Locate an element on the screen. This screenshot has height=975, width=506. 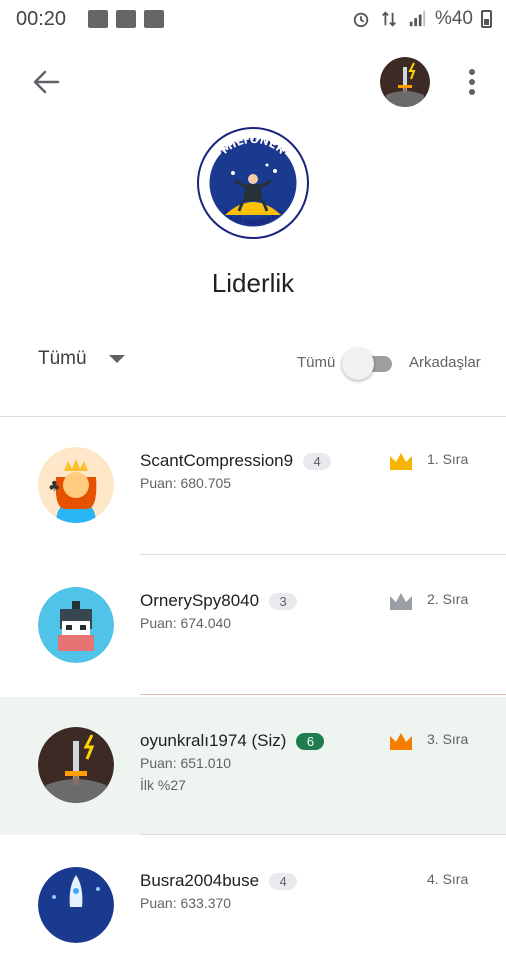
queen-avatar-icon: ♣ is located at coordinates (76, 485).